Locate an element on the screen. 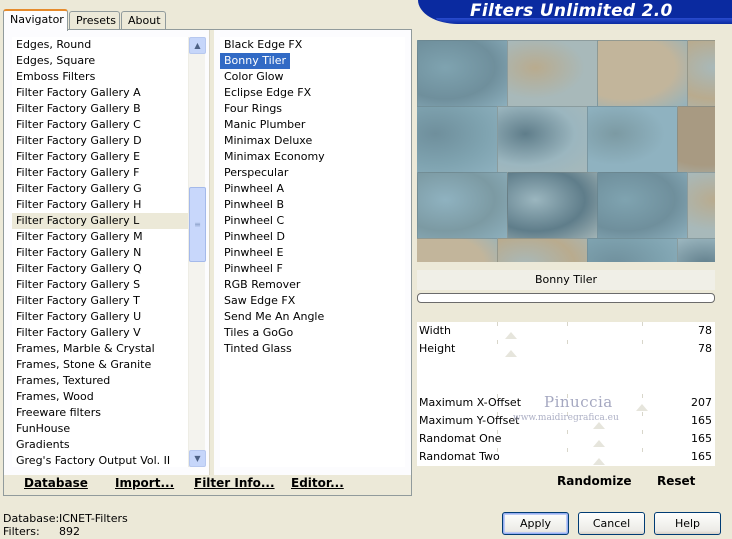  filter-item: Tinted Glass is located at coordinates (256, 349).